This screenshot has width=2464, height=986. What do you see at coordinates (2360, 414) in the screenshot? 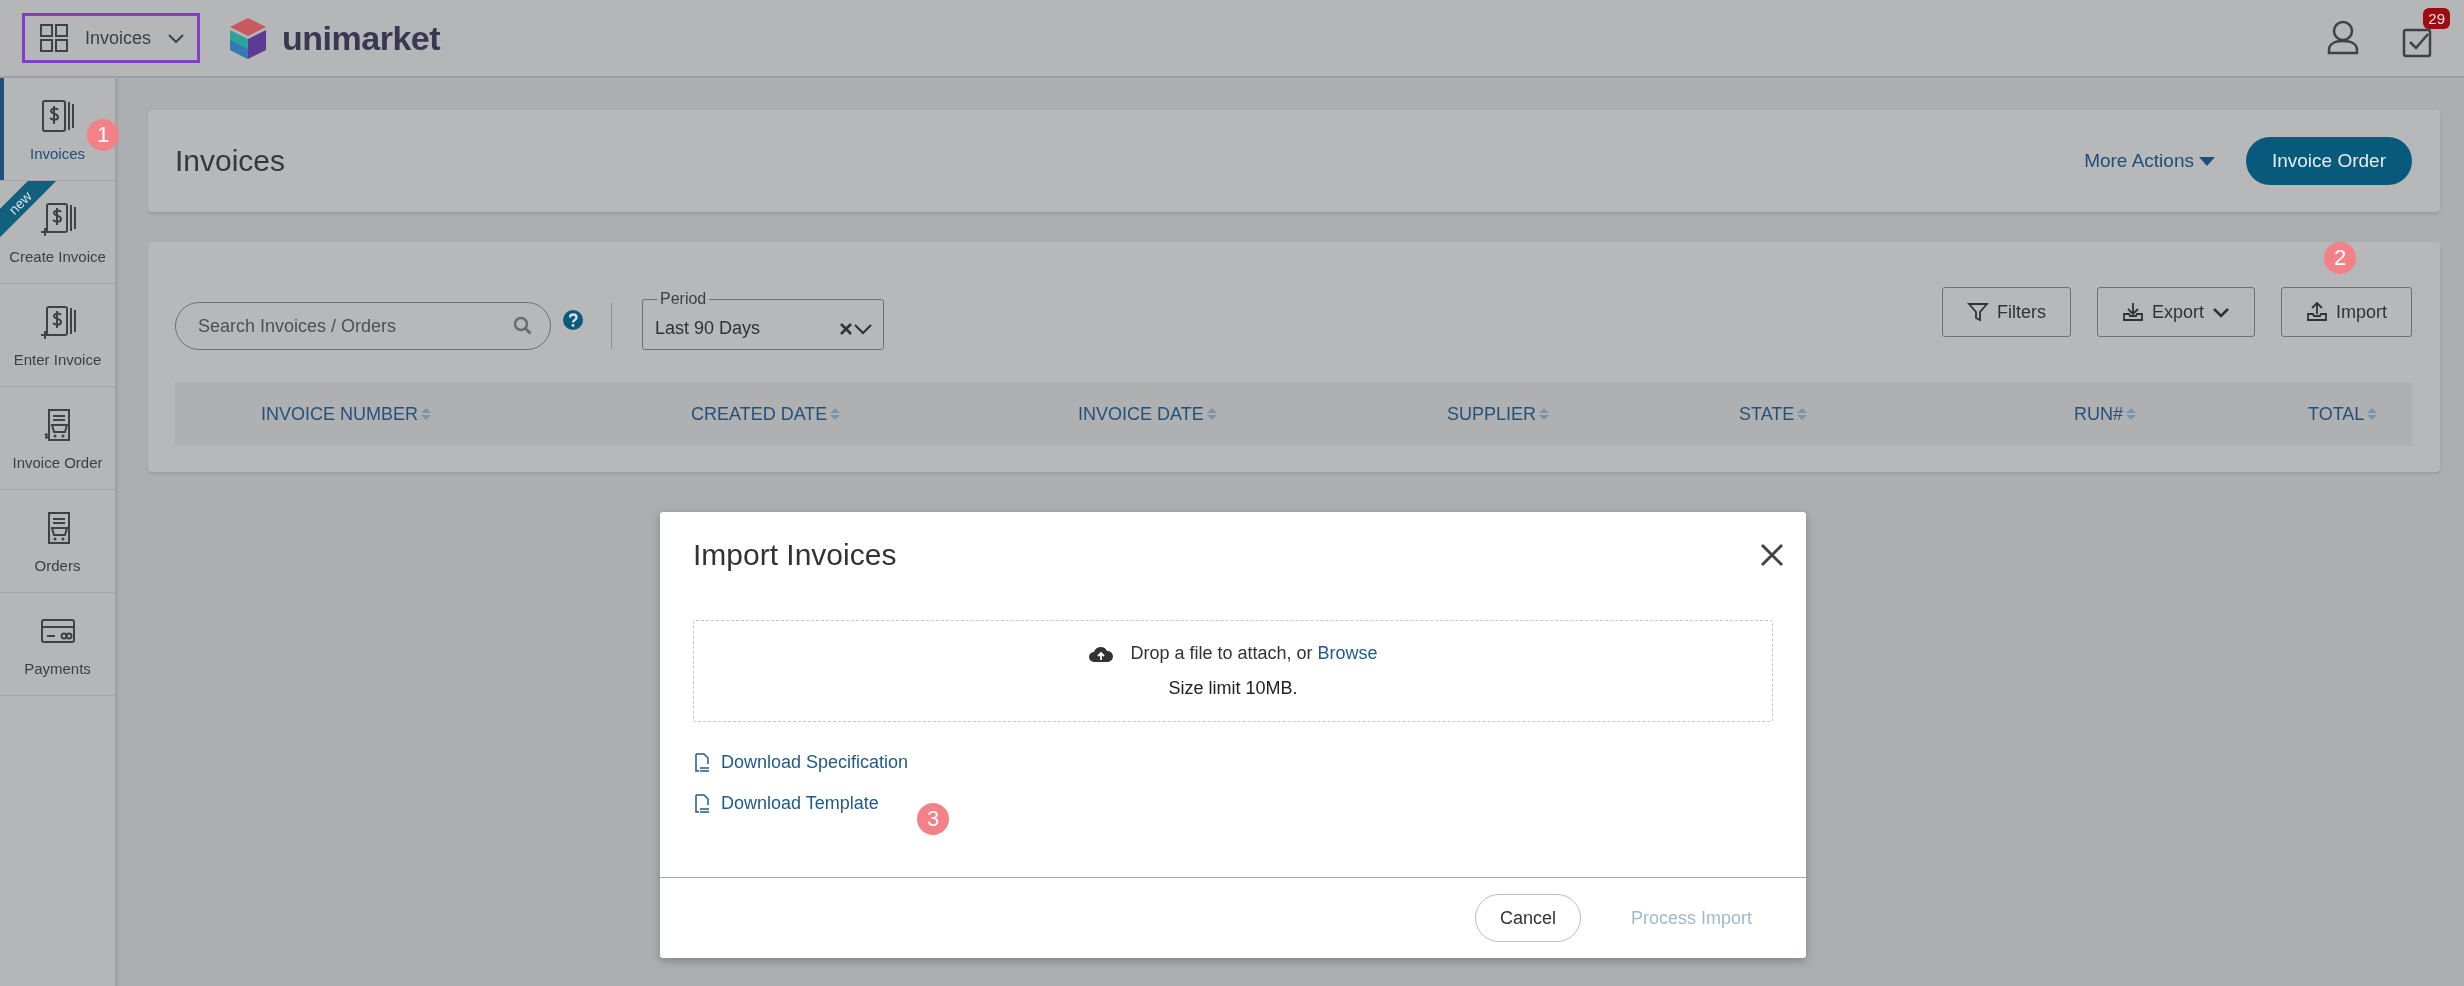
I see `column-header: TOTAL` at bounding box center [2360, 414].